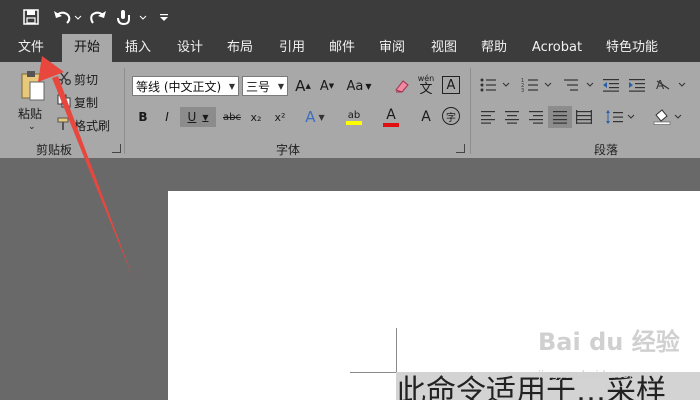 Image resolution: width=700 pixels, height=400 pixels. What do you see at coordinates (609, 342) in the screenshot?
I see `baidu-watermark: Bai du 经验` at bounding box center [609, 342].